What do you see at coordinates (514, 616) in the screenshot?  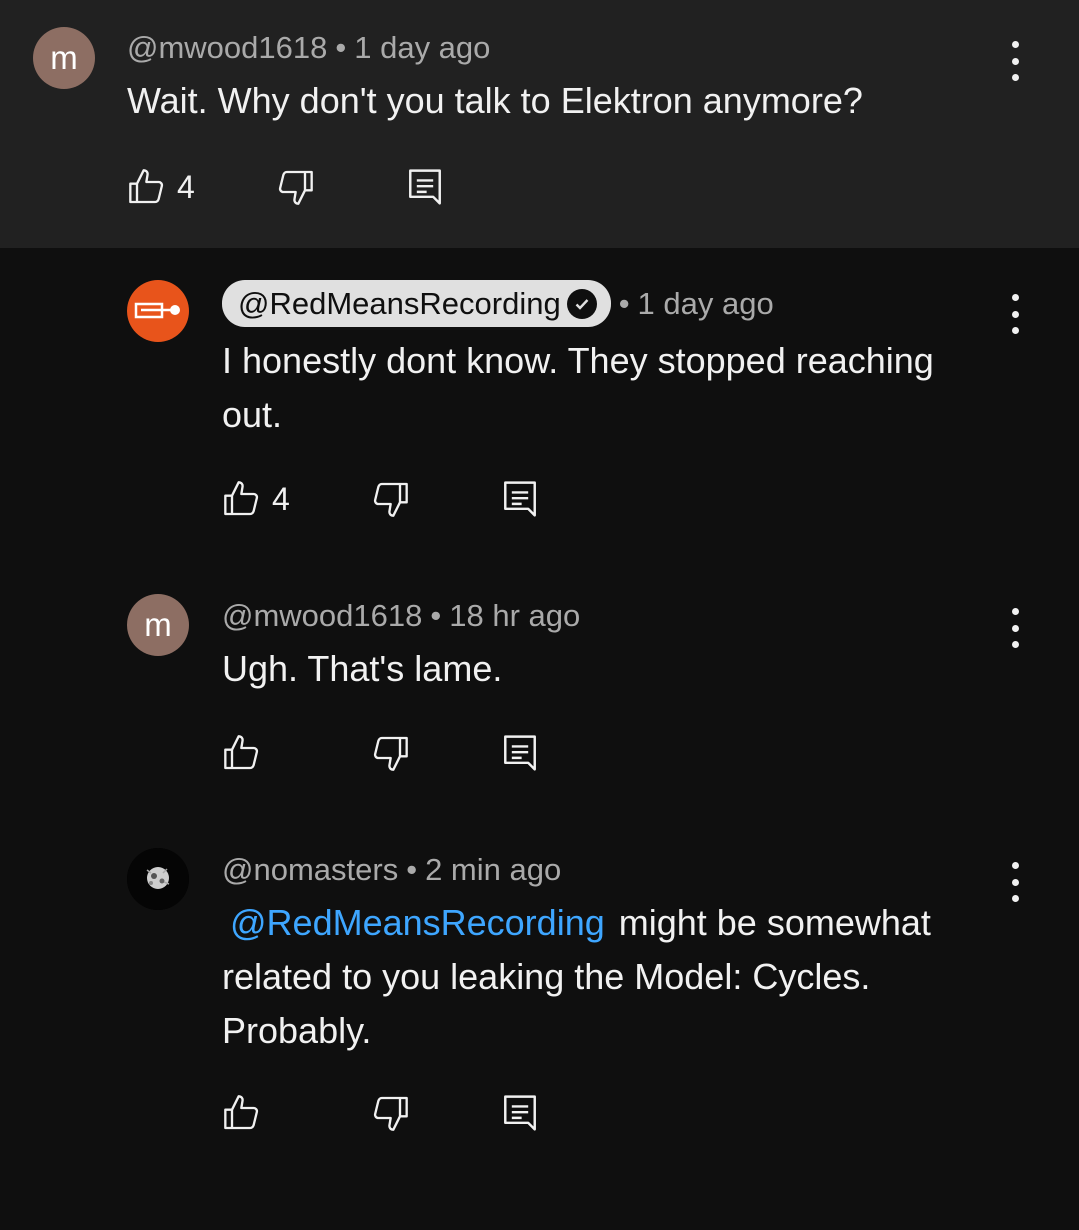 I see `timestamp: 18 hr ago` at bounding box center [514, 616].